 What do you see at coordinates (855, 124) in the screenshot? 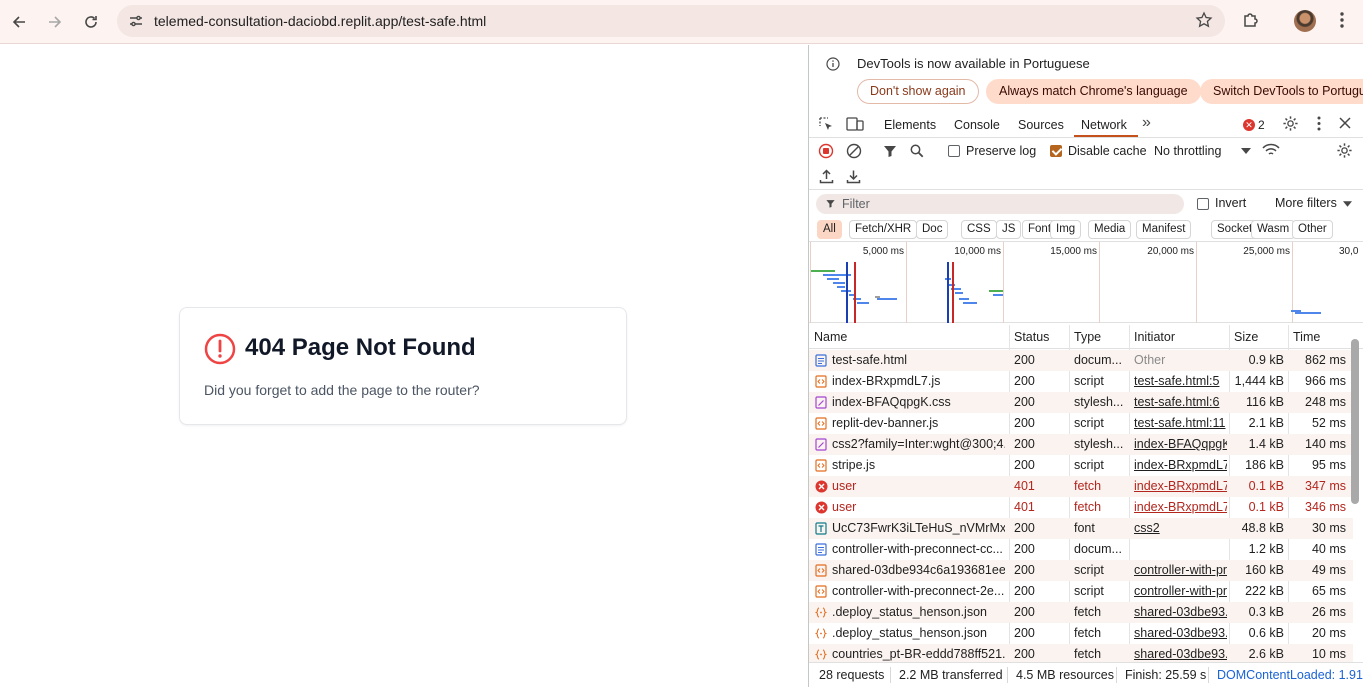
I see `device-toolbar-icon` at bounding box center [855, 124].